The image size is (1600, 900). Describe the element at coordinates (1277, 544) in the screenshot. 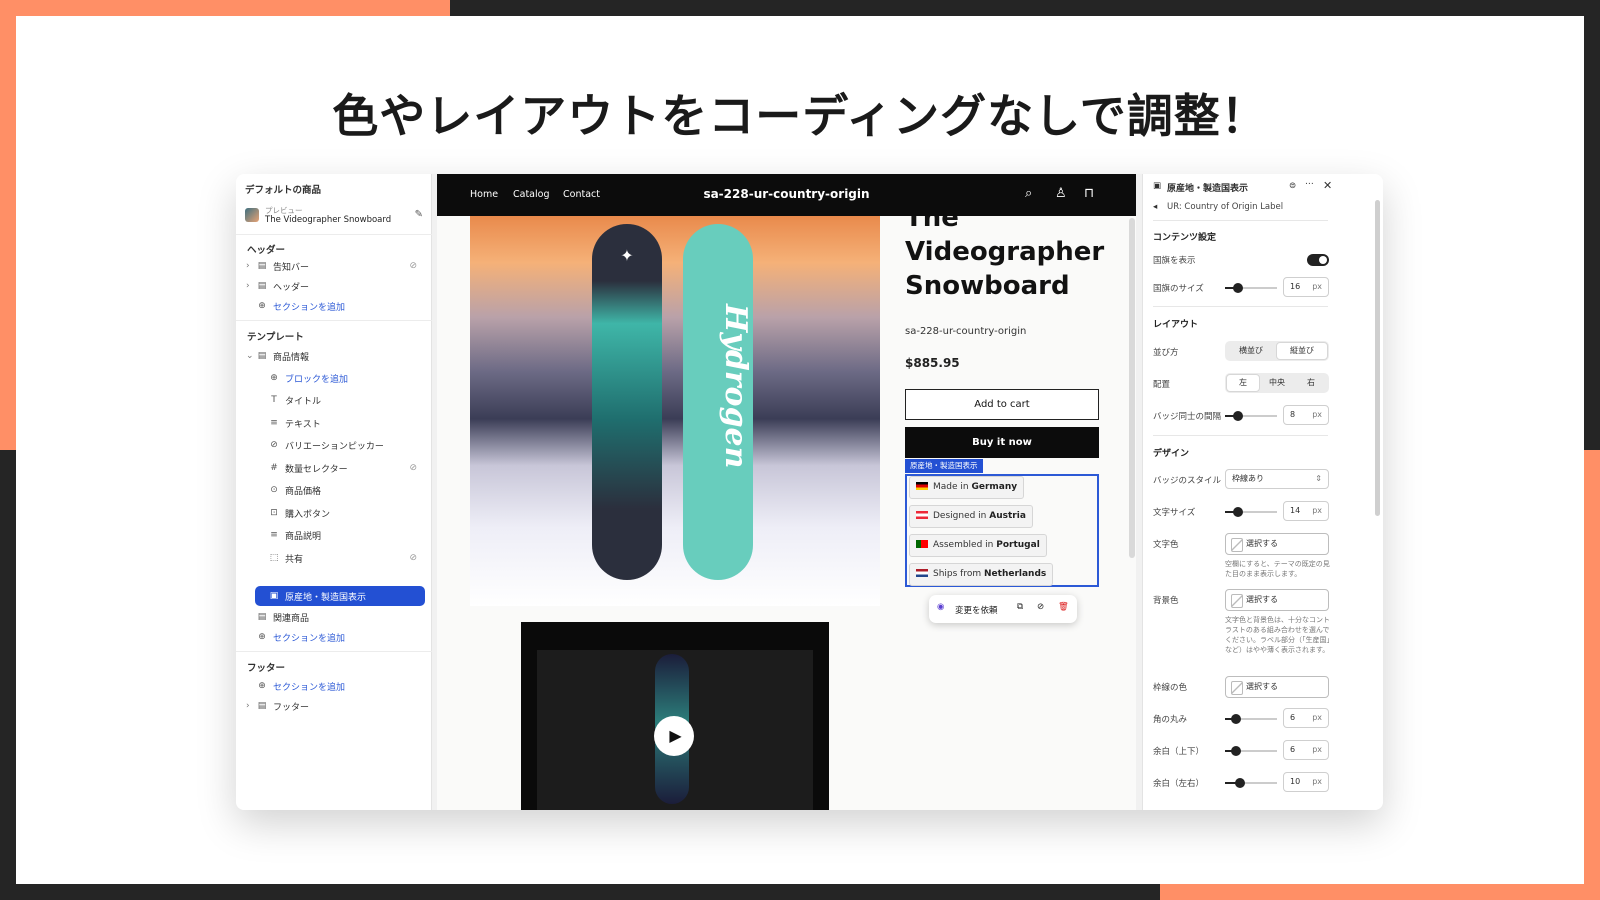

I see `text-color-picker: 選択する` at that location.